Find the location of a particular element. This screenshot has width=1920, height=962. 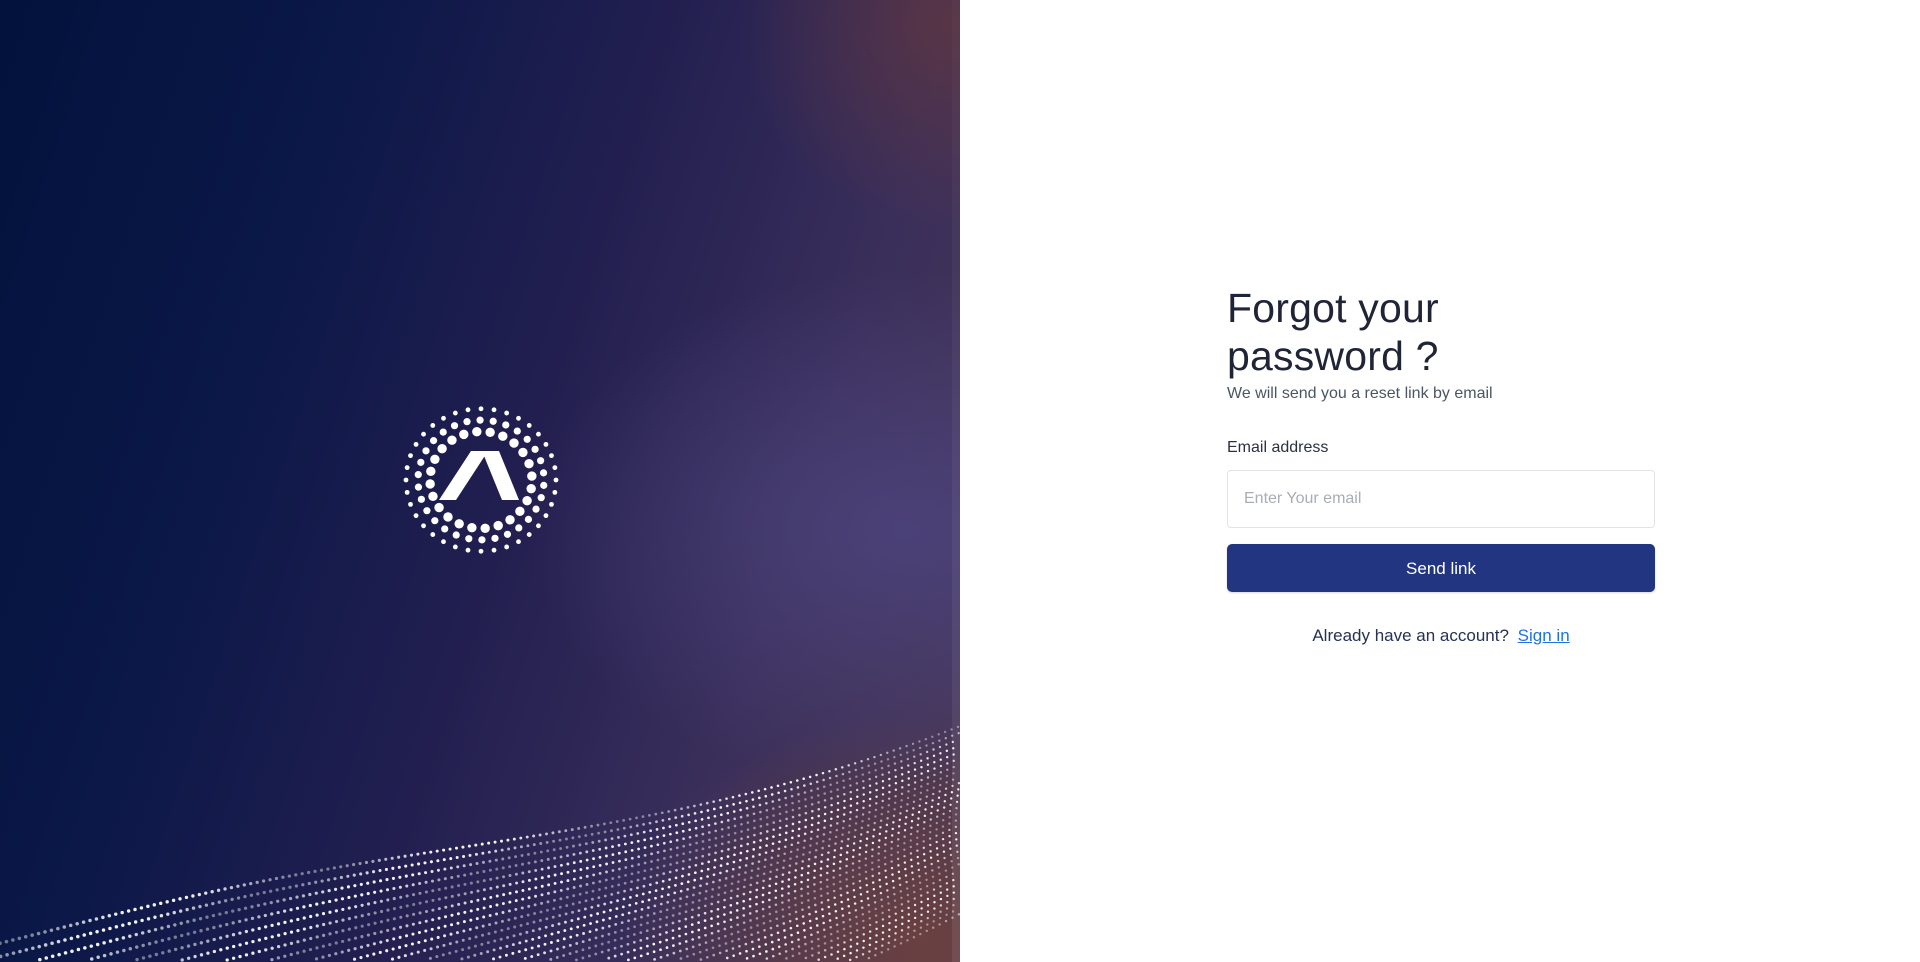

page-title: Forgot your password ? is located at coordinates (1441, 332).